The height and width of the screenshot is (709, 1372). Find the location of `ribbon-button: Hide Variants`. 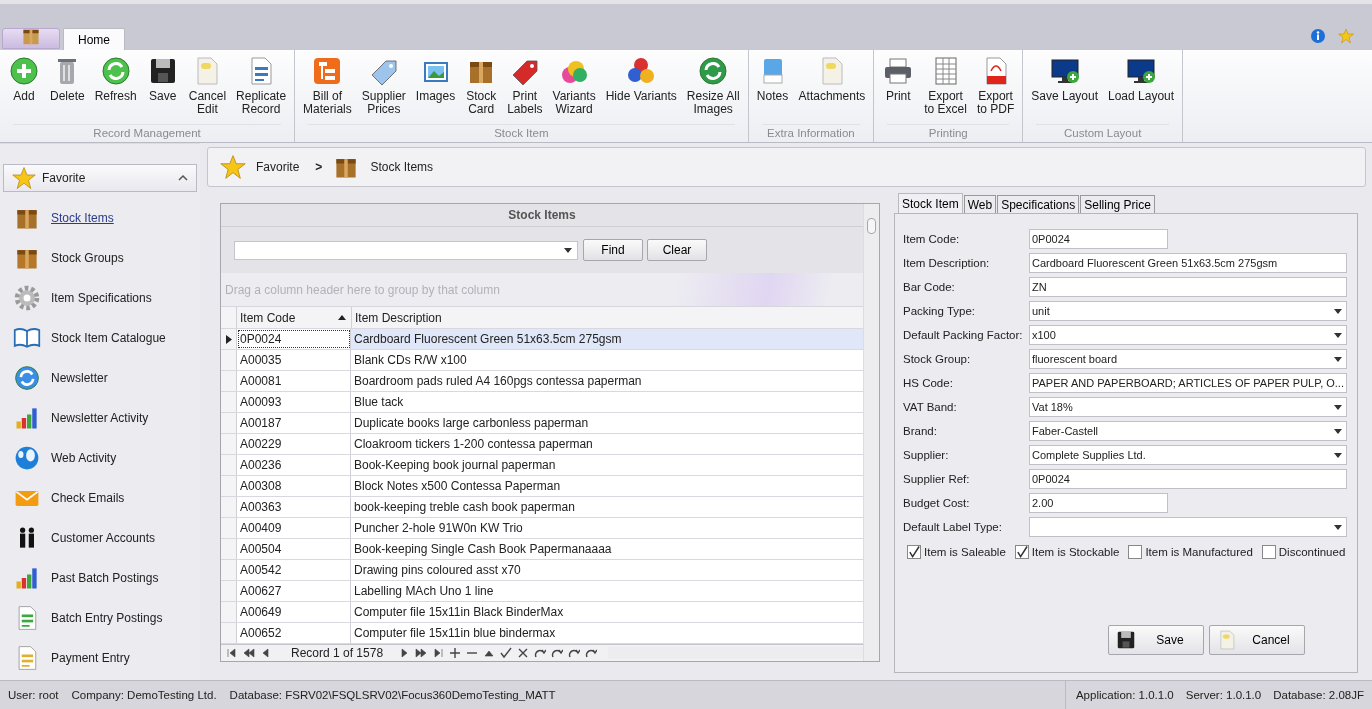

ribbon-button: Hide Variants is located at coordinates (641, 89).